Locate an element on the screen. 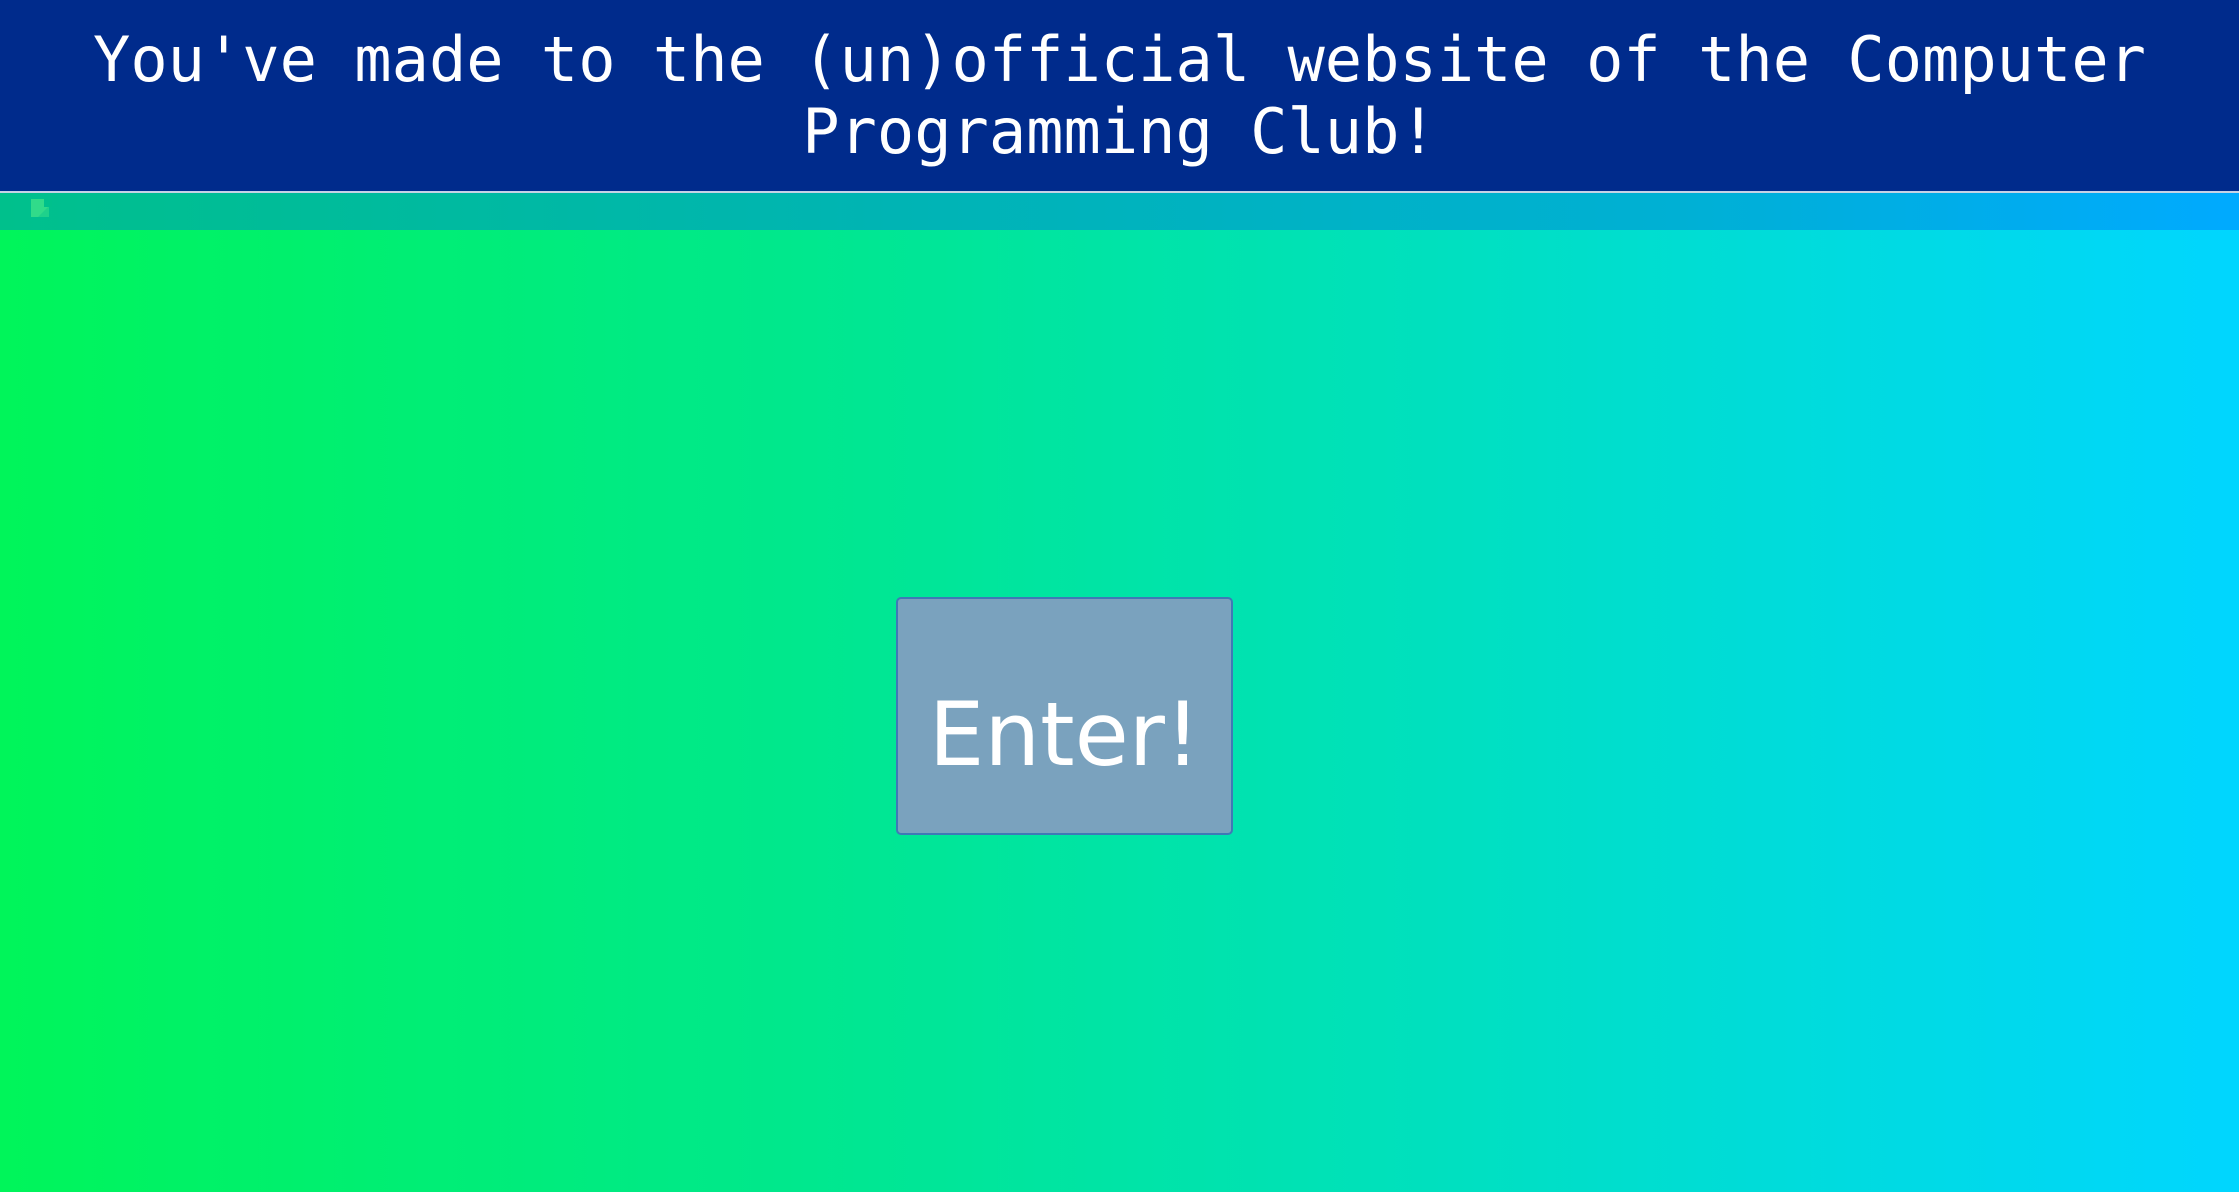 The width and height of the screenshot is (2239, 1192). enter-button-container: Enter! is located at coordinates (1064, 716).